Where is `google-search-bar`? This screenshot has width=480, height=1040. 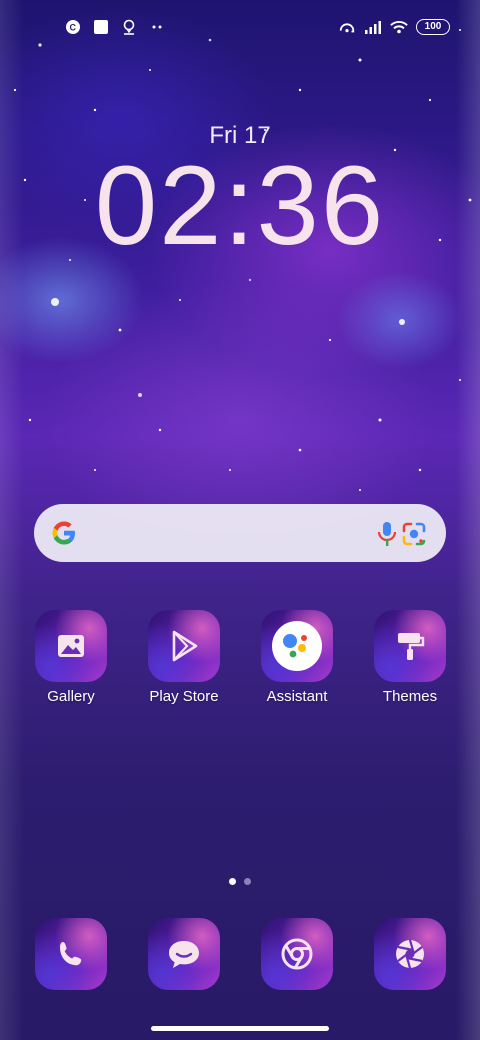
google-search-bar is located at coordinates (240, 533).